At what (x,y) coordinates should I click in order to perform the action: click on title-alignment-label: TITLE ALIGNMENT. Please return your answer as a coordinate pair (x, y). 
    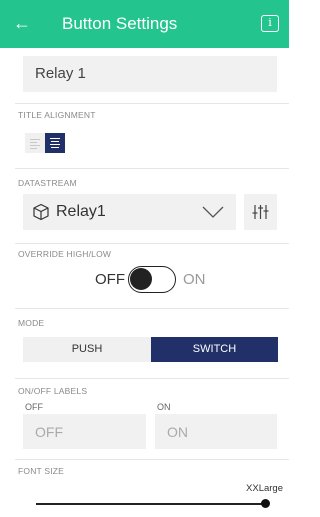
    Looking at the image, I should click on (57, 115).